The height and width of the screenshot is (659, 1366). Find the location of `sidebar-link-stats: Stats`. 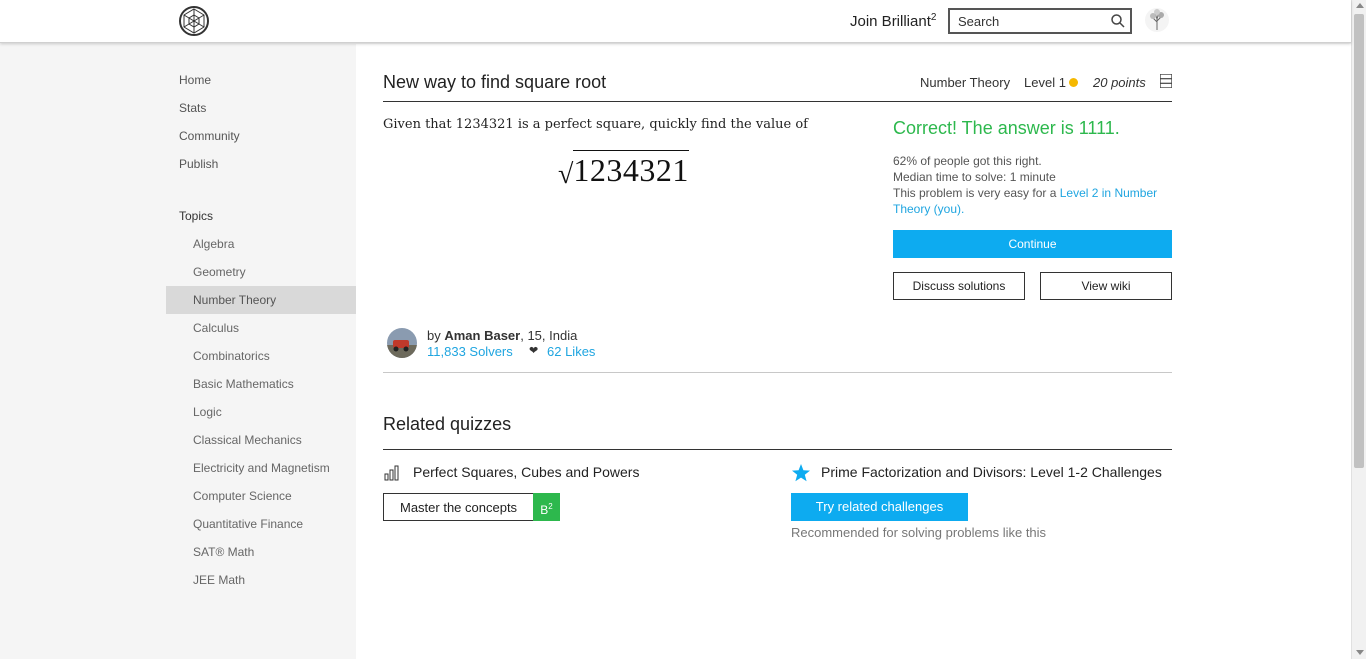

sidebar-link-stats: Stats is located at coordinates (192, 108).